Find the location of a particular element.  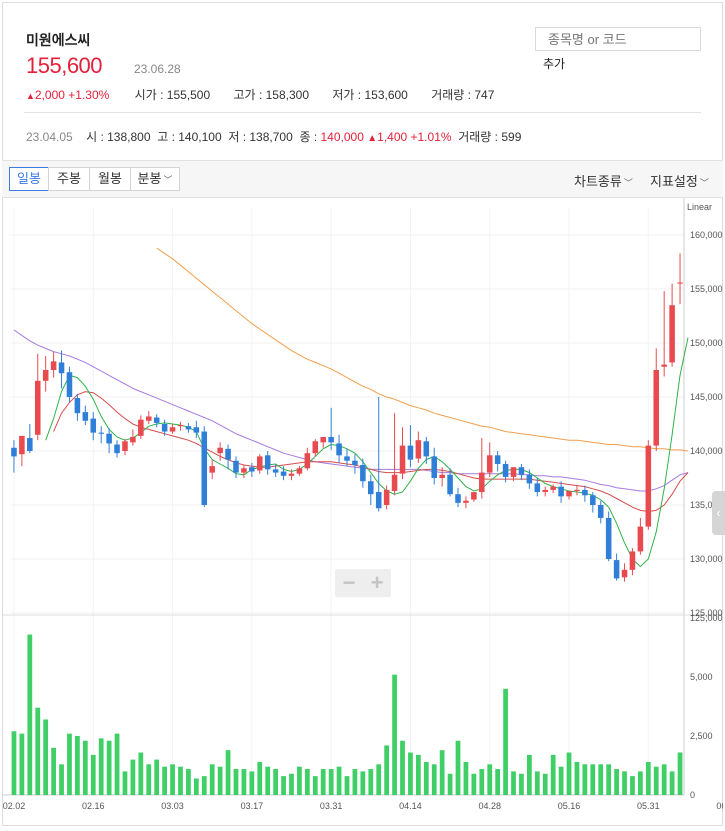

price-change: ▲2,000 +1.30% is located at coordinates (67, 95).